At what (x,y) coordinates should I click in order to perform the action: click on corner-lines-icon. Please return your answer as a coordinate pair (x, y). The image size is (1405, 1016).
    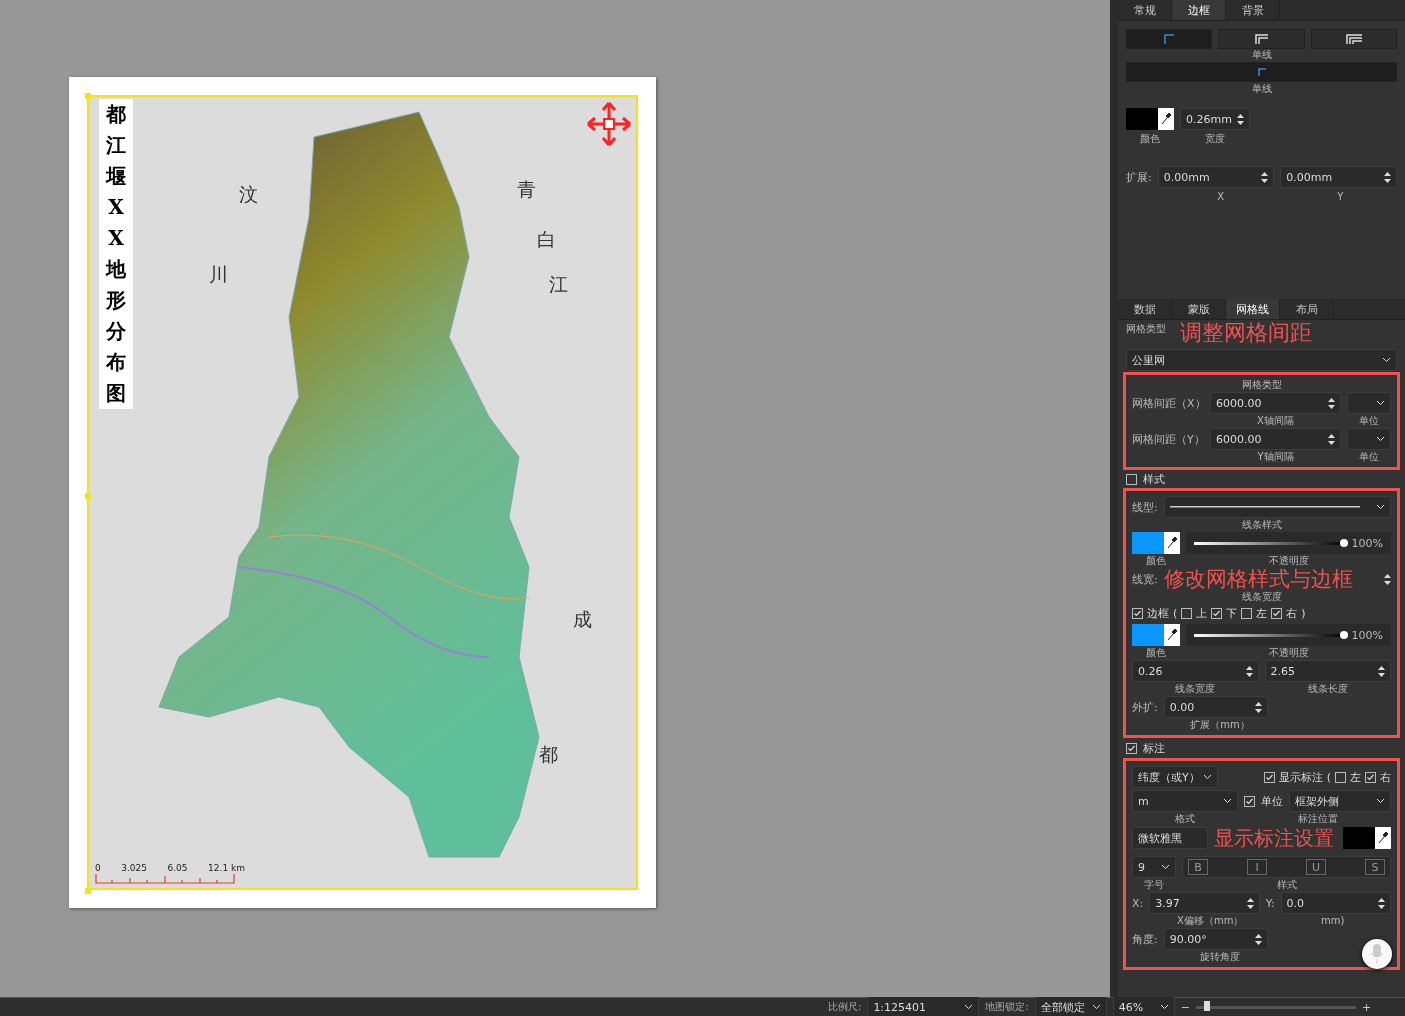
    Looking at the image, I should click on (1261, 39).